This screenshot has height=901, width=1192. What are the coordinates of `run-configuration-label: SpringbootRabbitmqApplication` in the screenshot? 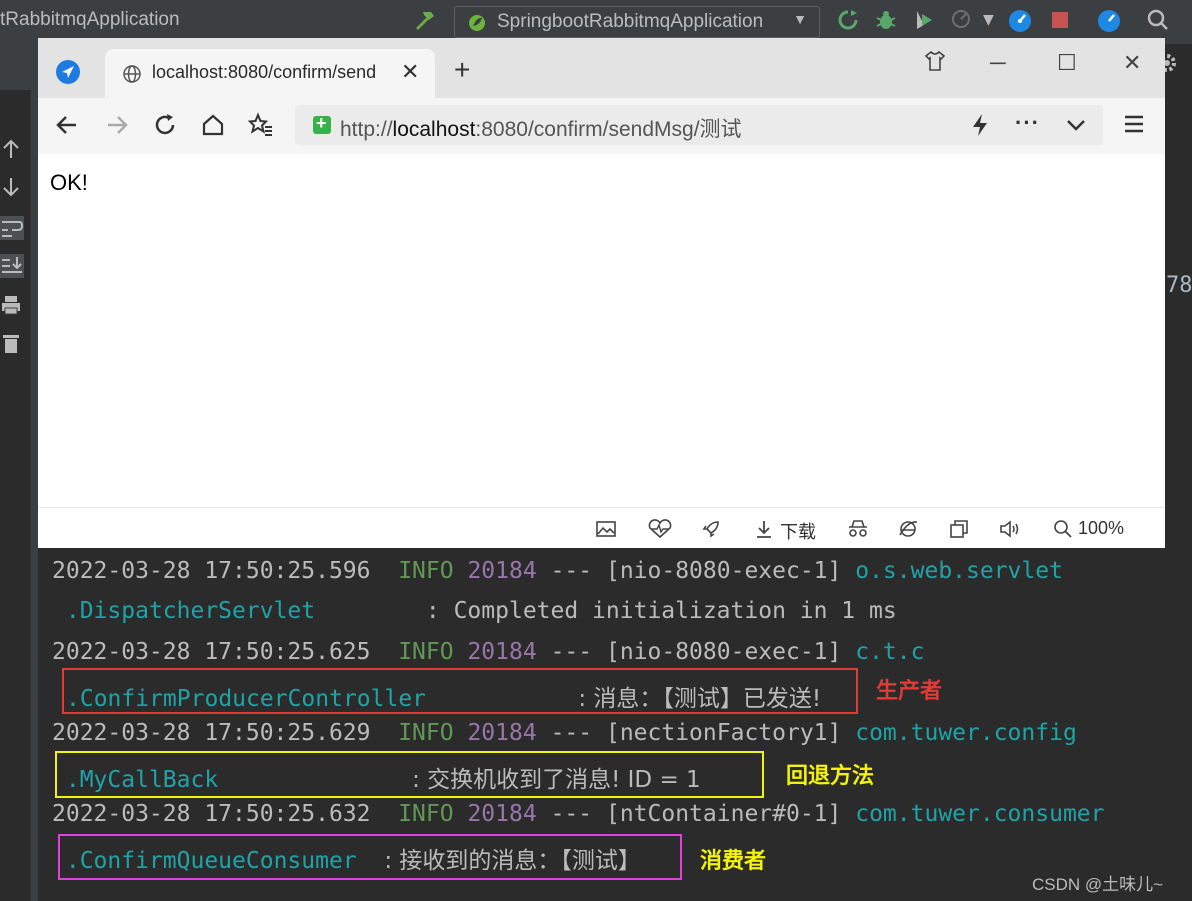 It's located at (630, 21).